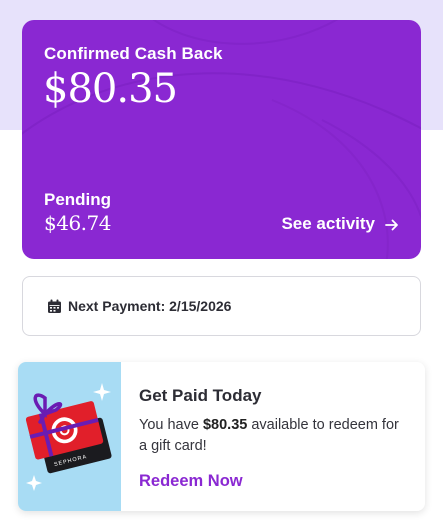 The image size is (443, 523). Describe the element at coordinates (69, 436) in the screenshot. I see `gift-card-illustration: SEPHORA` at that location.